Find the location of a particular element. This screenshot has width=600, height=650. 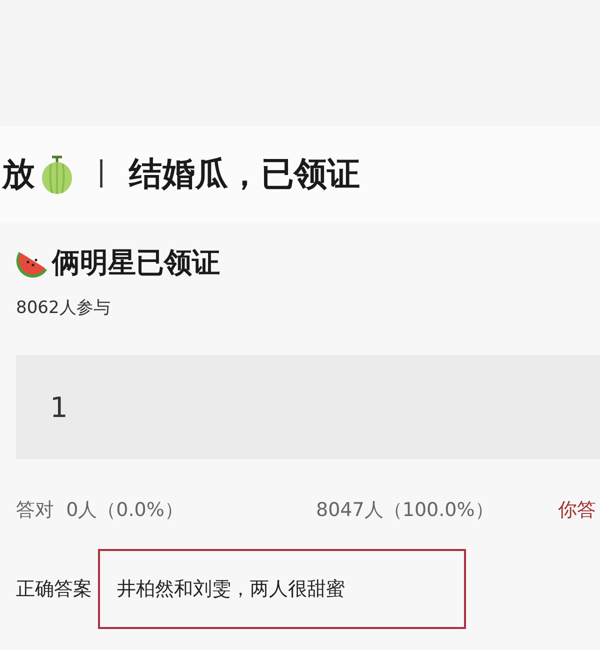

correct-count: 答对 0人（0.0%） is located at coordinates (100, 510).